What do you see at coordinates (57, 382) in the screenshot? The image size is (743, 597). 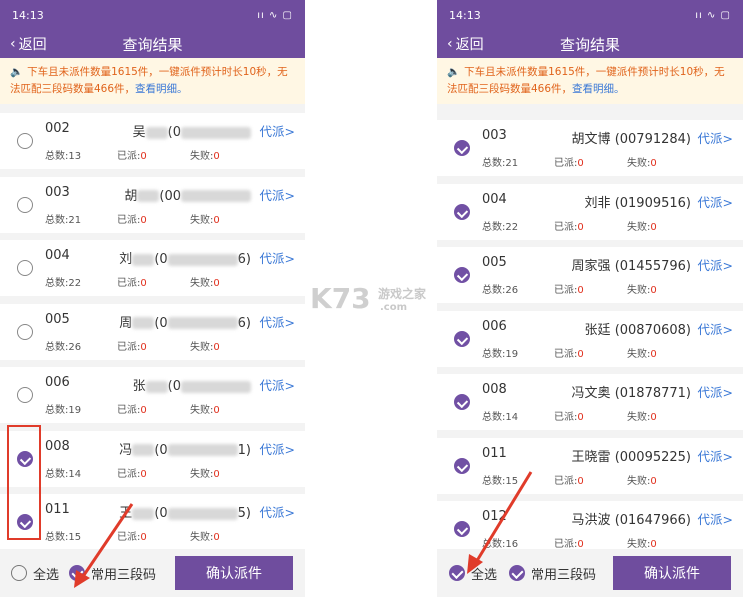 I see `courier-code: 006` at bounding box center [57, 382].